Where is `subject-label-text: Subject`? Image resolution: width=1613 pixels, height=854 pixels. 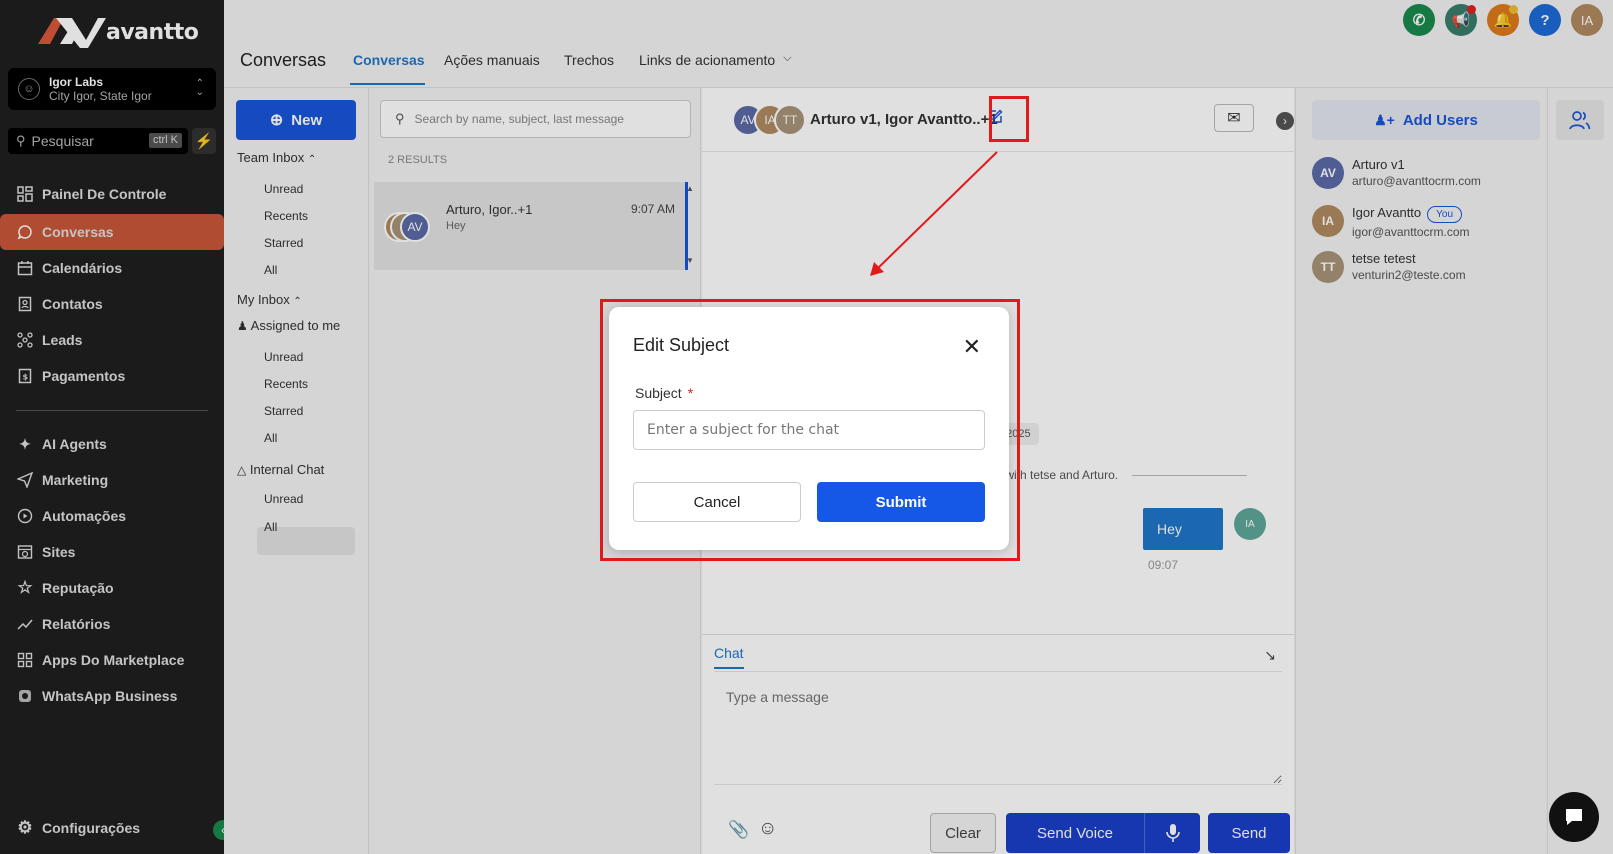
subject-label-text: Subject is located at coordinates (658, 393).